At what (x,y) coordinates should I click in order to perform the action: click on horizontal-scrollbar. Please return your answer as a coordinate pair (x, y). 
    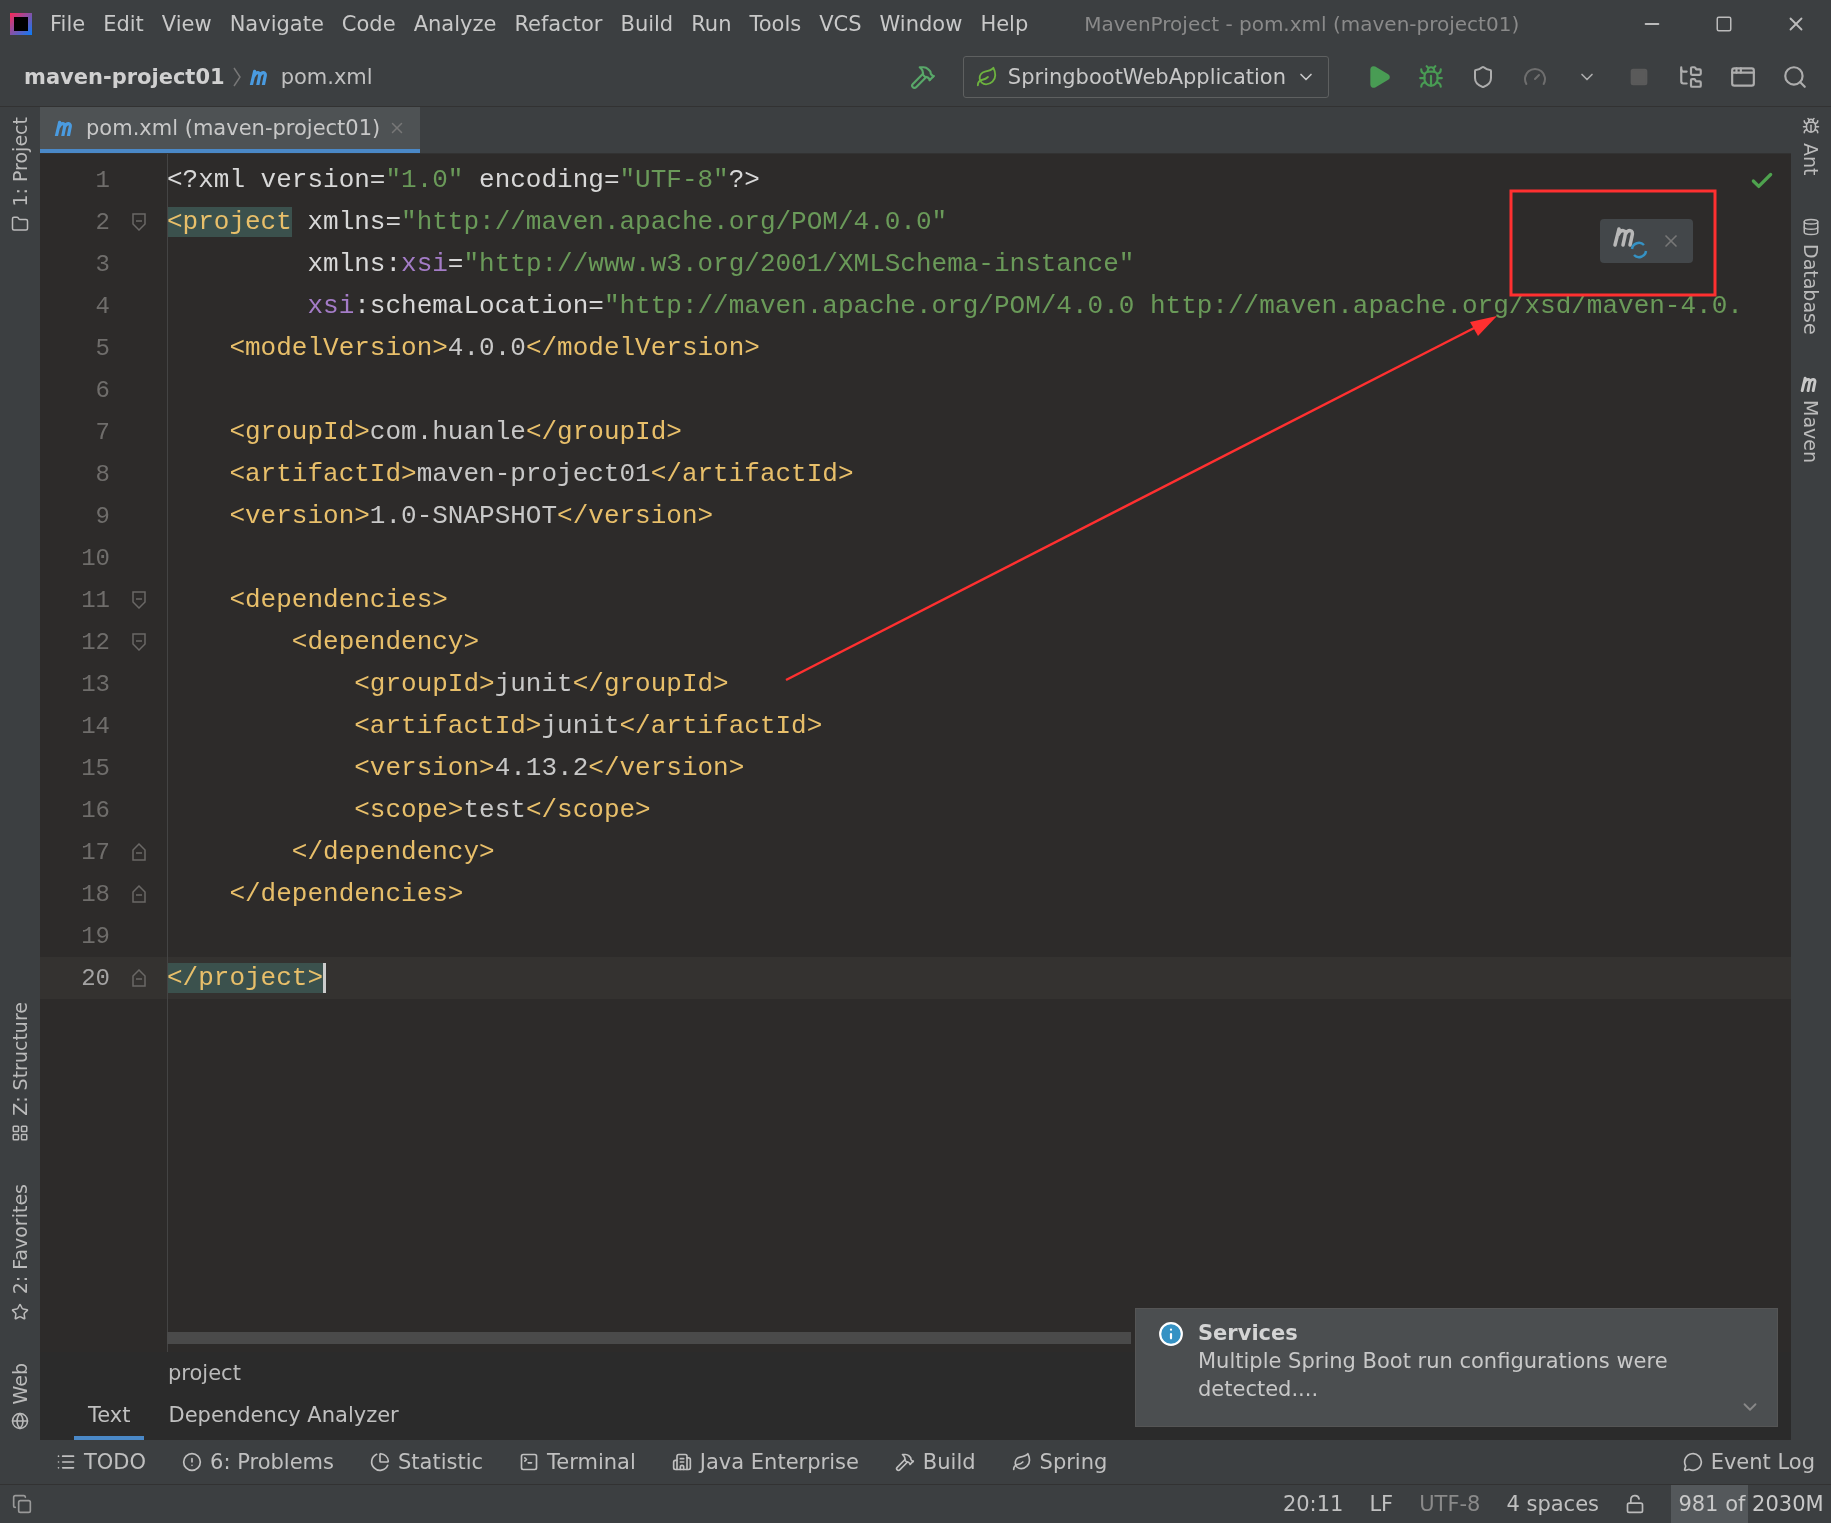
    Looking at the image, I should click on (649, 1338).